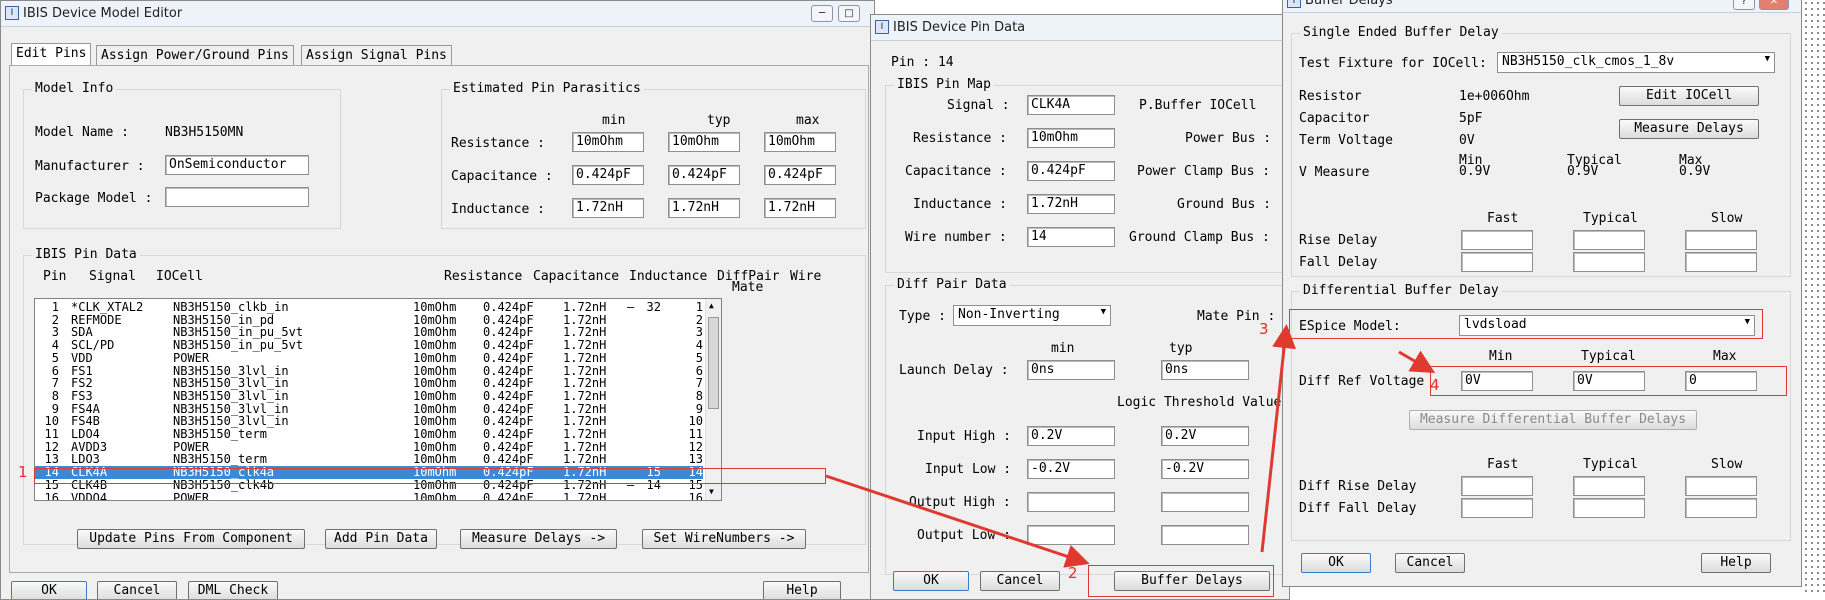  Describe the element at coordinates (1497, 508) in the screenshot. I see `diff-fall-fast-field` at that location.